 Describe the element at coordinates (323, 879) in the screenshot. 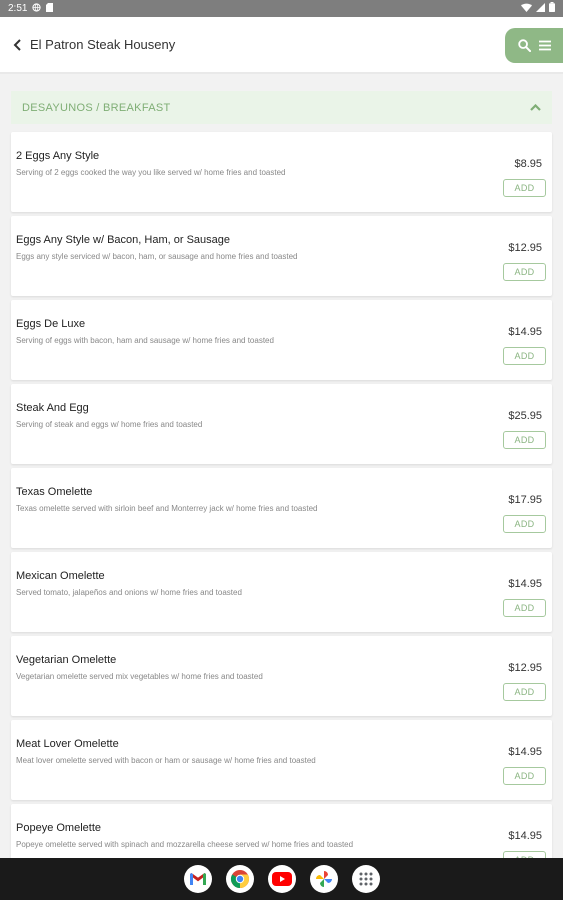

I see `photos-icon` at that location.